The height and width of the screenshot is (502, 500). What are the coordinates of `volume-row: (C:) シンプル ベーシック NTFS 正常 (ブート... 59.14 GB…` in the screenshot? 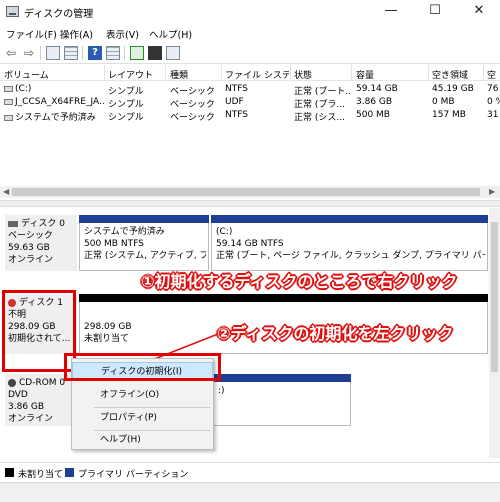 It's located at (250, 90).